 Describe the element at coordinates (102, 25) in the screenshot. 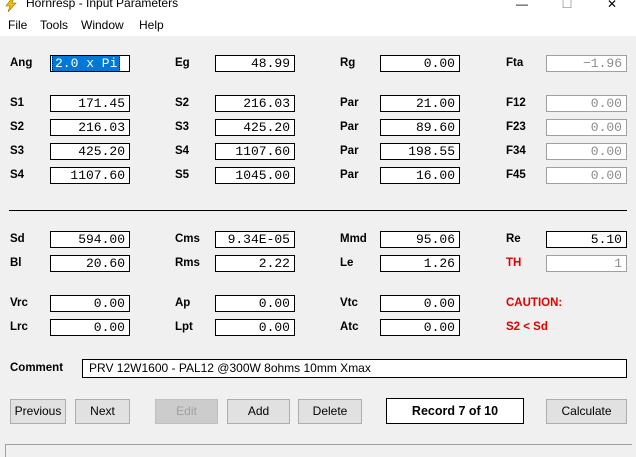

I see `menu-window: Window` at that location.